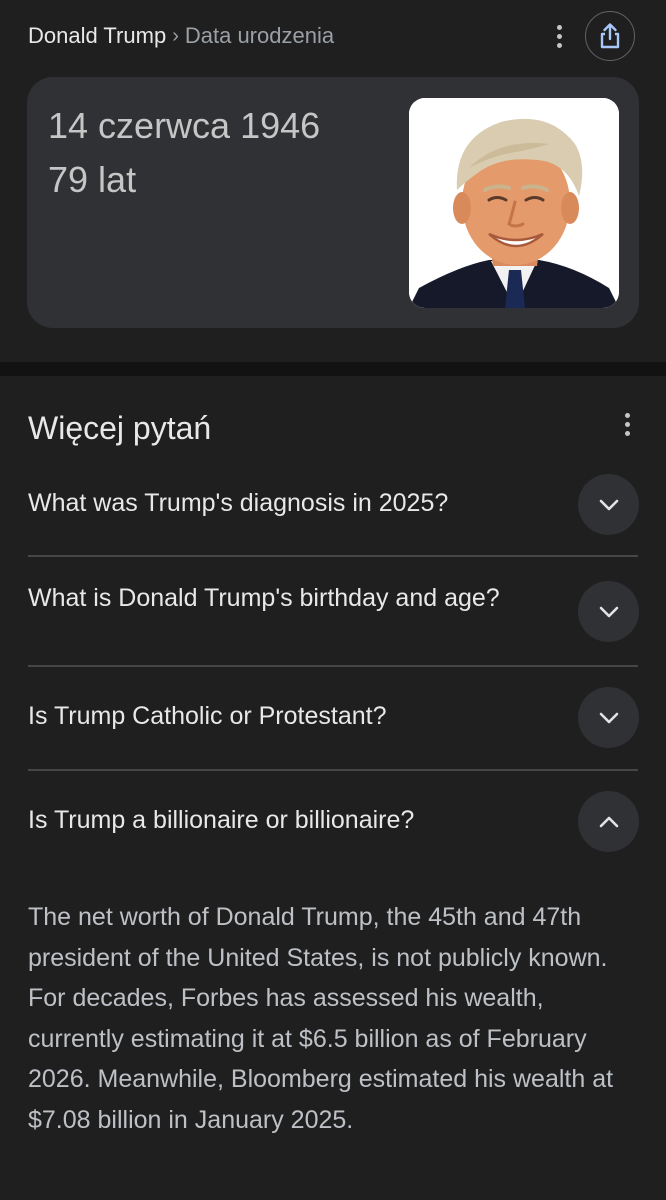 The image size is (666, 1200). What do you see at coordinates (120, 428) in the screenshot?
I see `section-title: Więcej pytań` at bounding box center [120, 428].